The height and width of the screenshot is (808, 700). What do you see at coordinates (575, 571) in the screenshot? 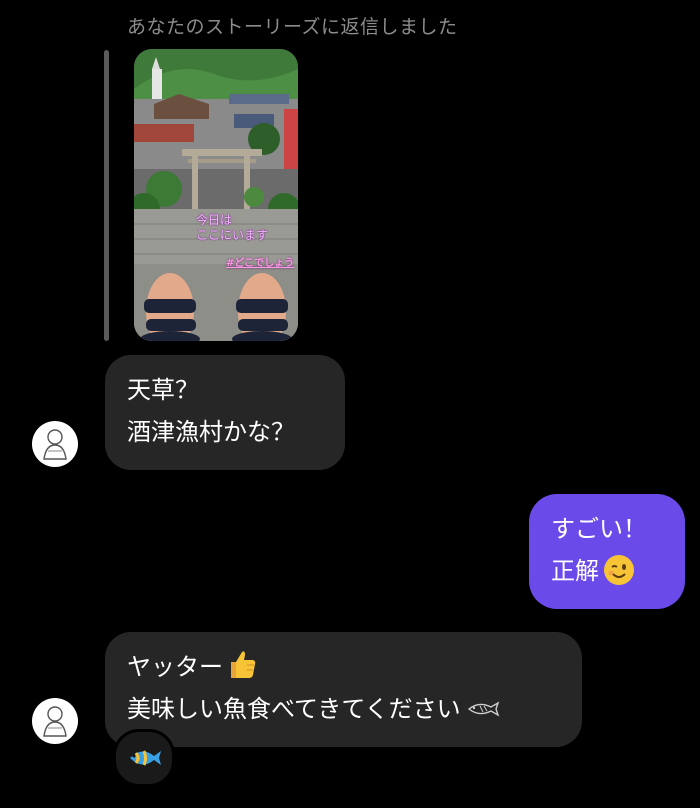
I see `message-line: 正解` at bounding box center [575, 571].